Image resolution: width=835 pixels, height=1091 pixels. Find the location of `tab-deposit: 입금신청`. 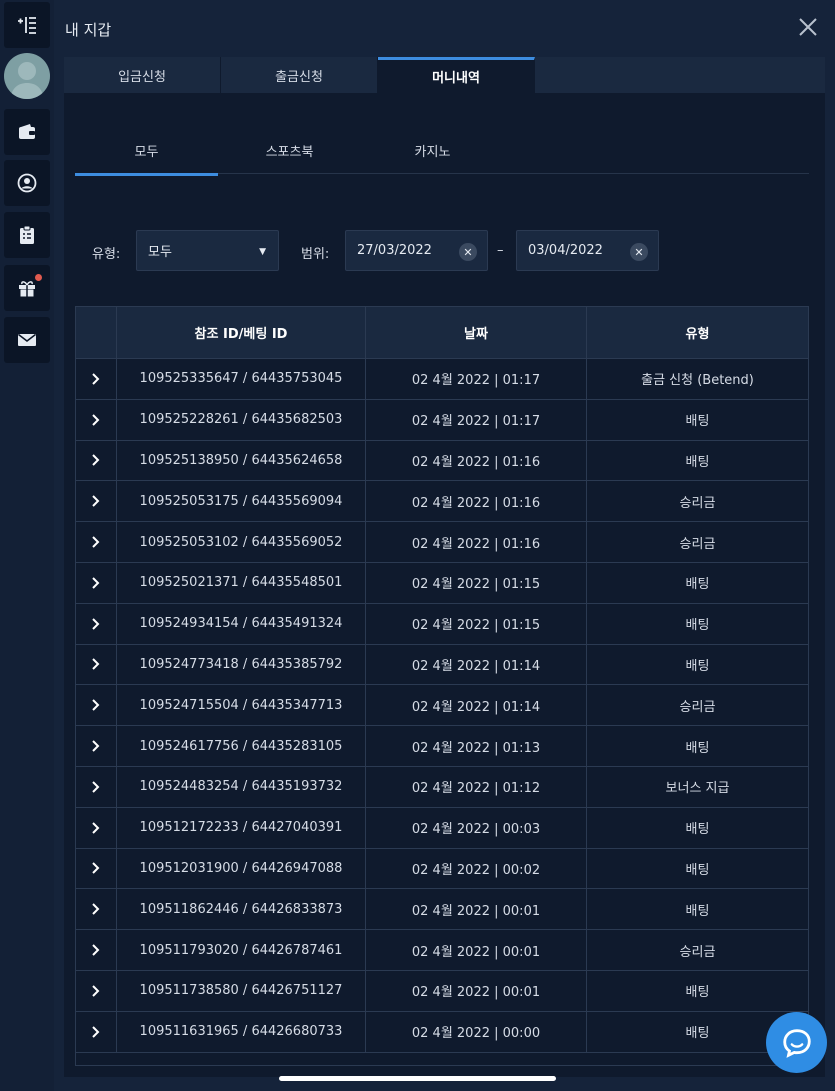

tab-deposit: 입금신청 is located at coordinates (142, 75).